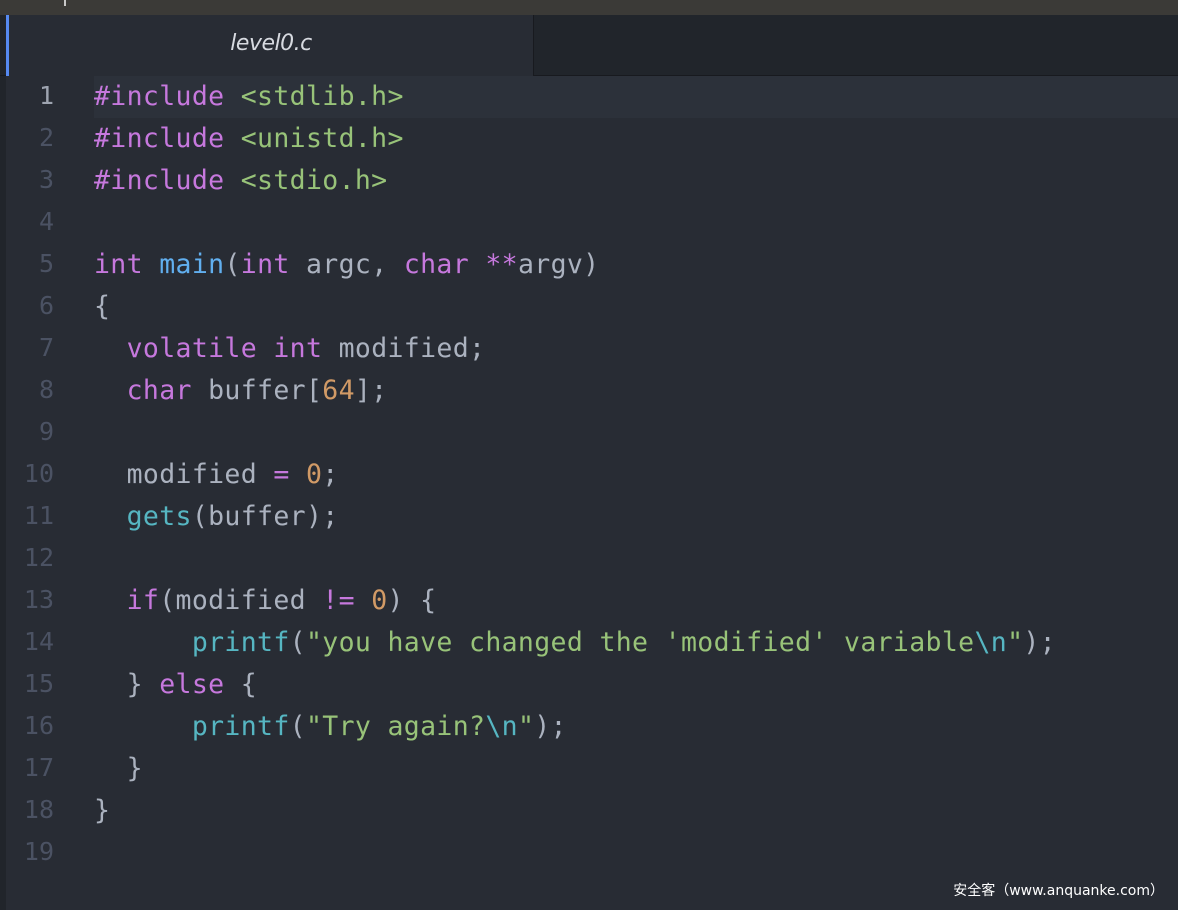 This screenshot has width=1178, height=910. What do you see at coordinates (192, 264) in the screenshot?
I see `code-token: main` at bounding box center [192, 264].